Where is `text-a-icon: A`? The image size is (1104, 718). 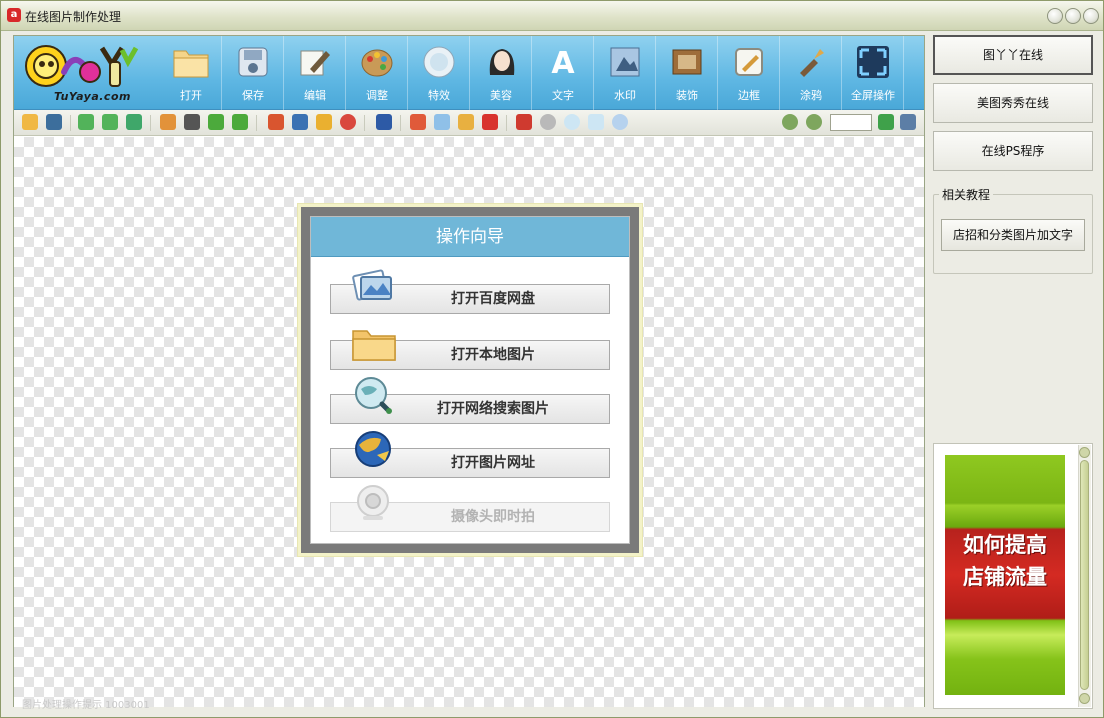
text-a-icon: A is located at coordinates (563, 62).